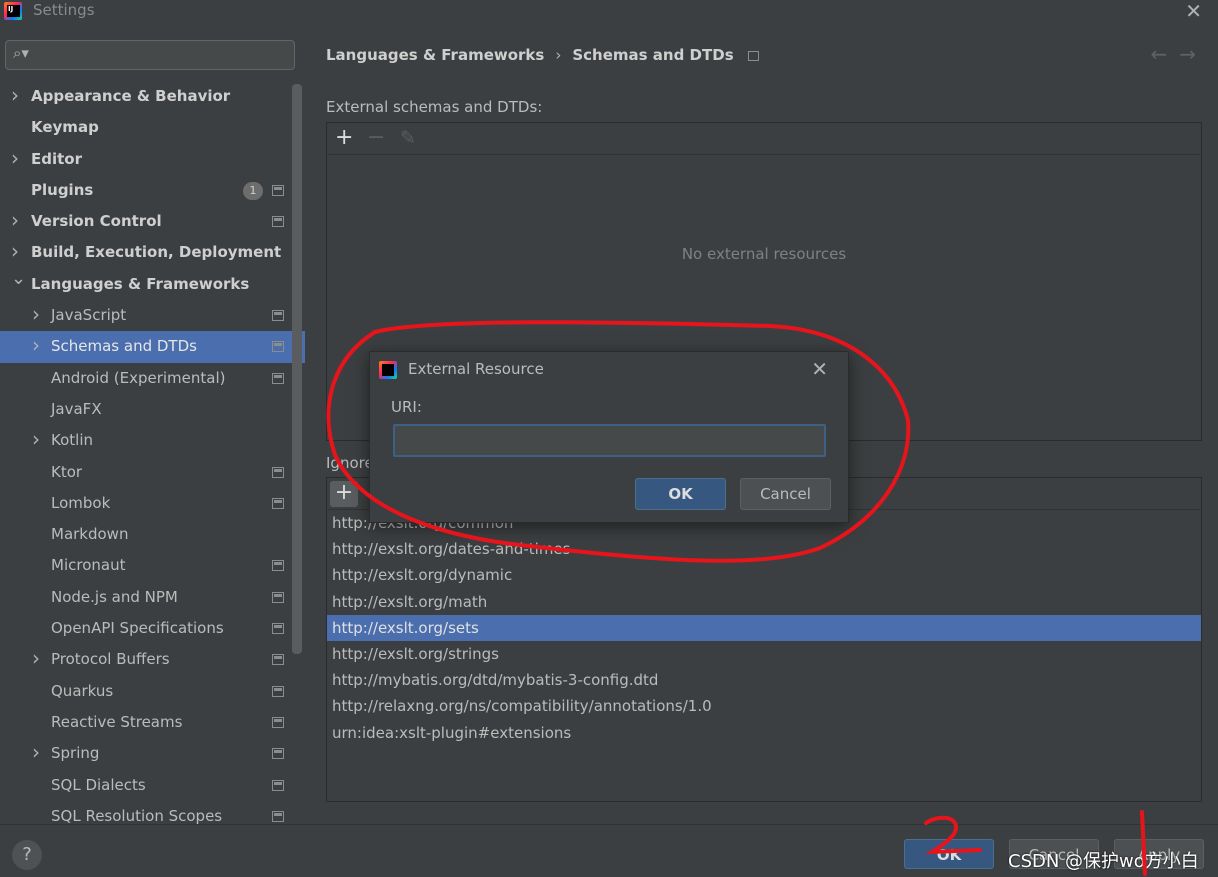 This screenshot has width=1218, height=877. Describe the element at coordinates (27, 855) in the screenshot. I see `help-icon: ?` at that location.